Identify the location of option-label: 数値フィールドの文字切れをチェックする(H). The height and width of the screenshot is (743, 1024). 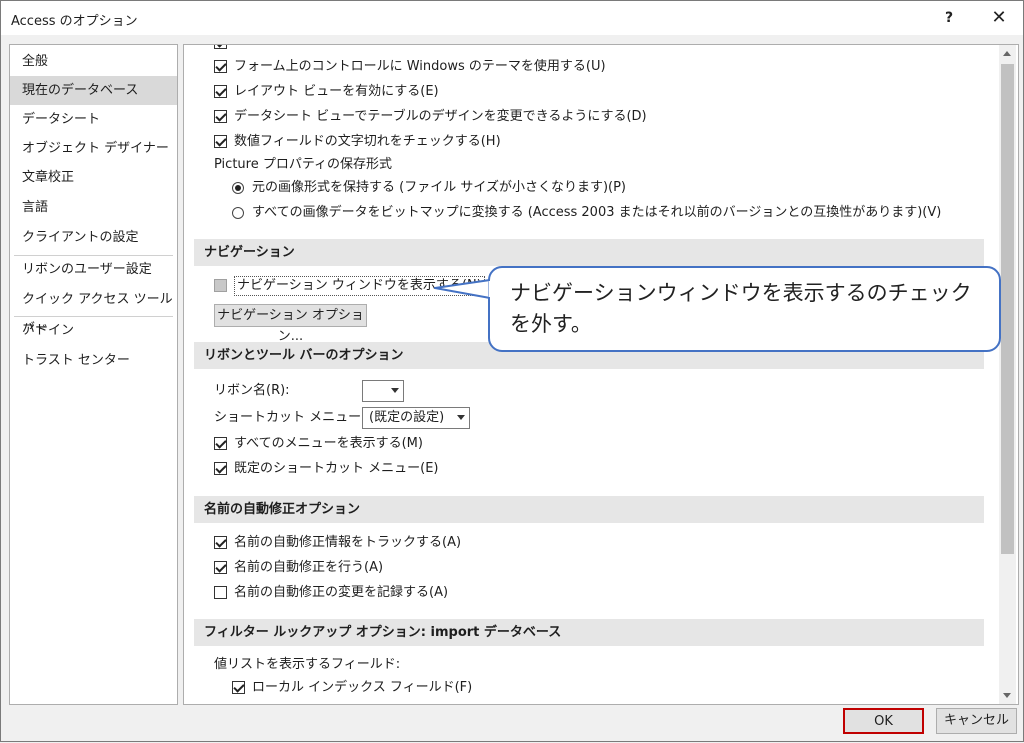
(367, 141).